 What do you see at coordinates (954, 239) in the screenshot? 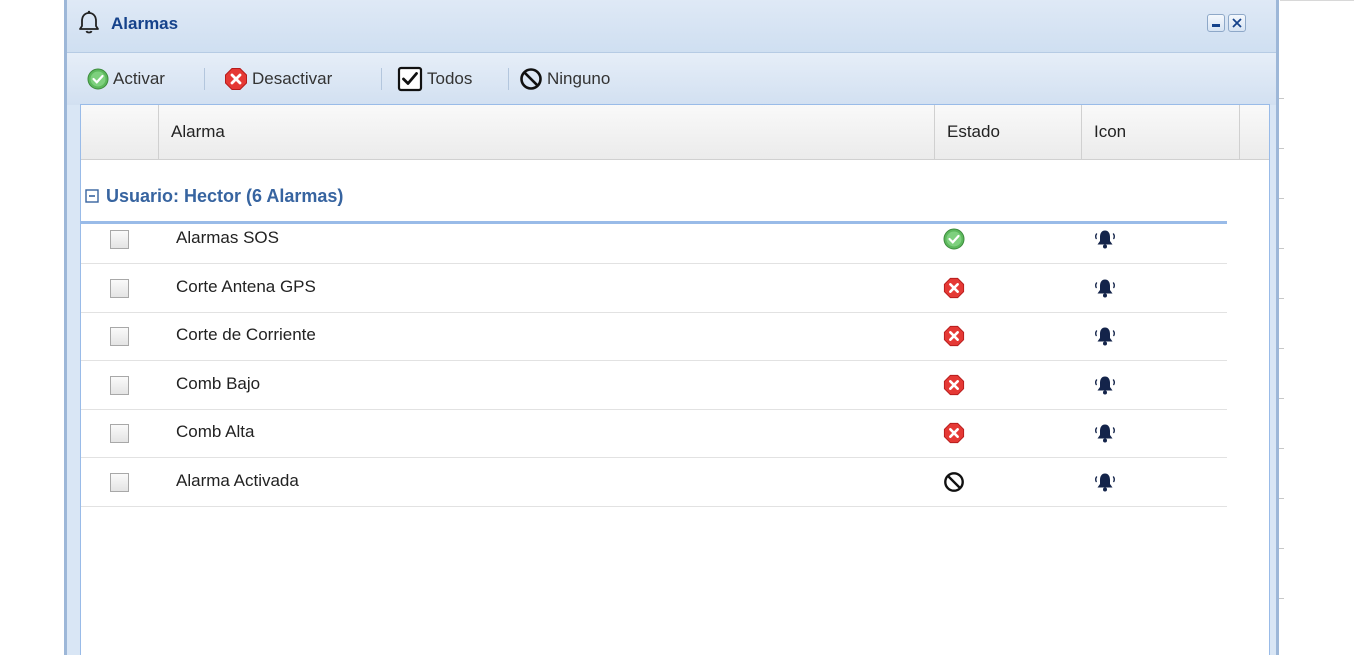
I see `status-active-icon` at bounding box center [954, 239].